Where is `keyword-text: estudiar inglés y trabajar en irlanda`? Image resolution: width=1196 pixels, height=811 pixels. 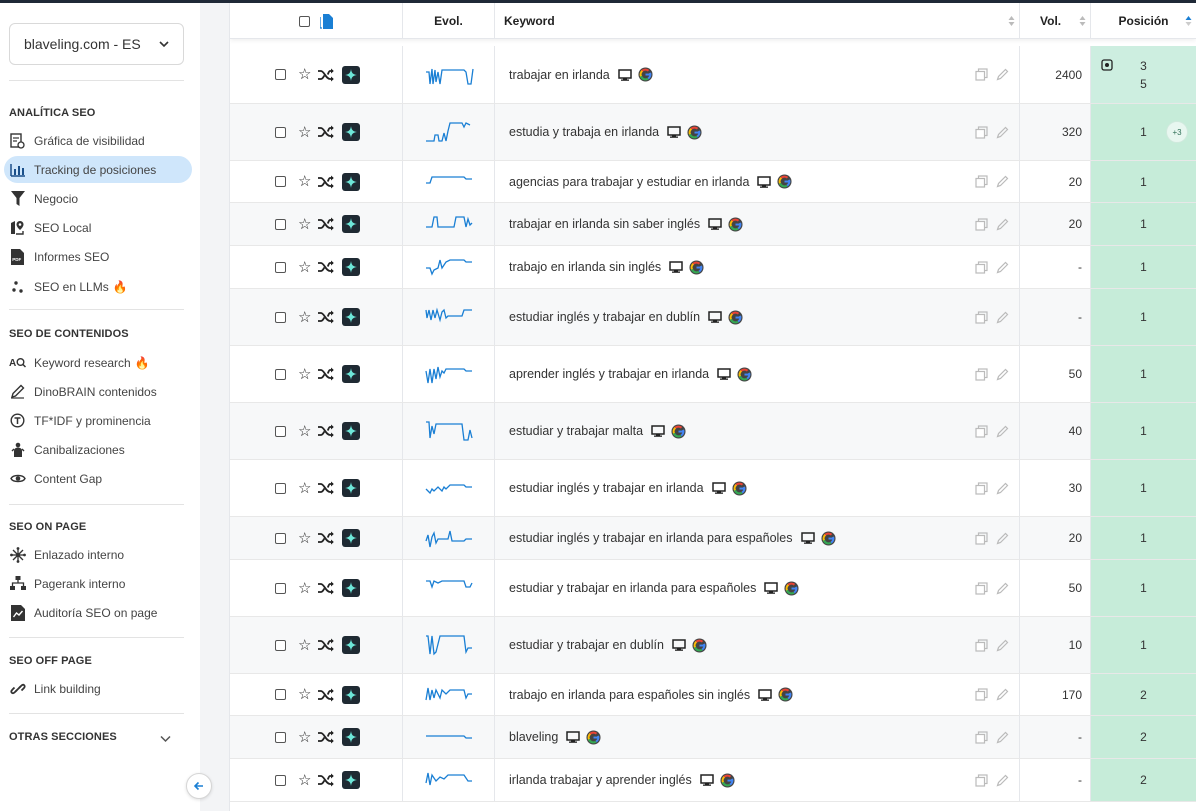
keyword-text: estudiar inglés y trabajar en irlanda is located at coordinates (606, 488).